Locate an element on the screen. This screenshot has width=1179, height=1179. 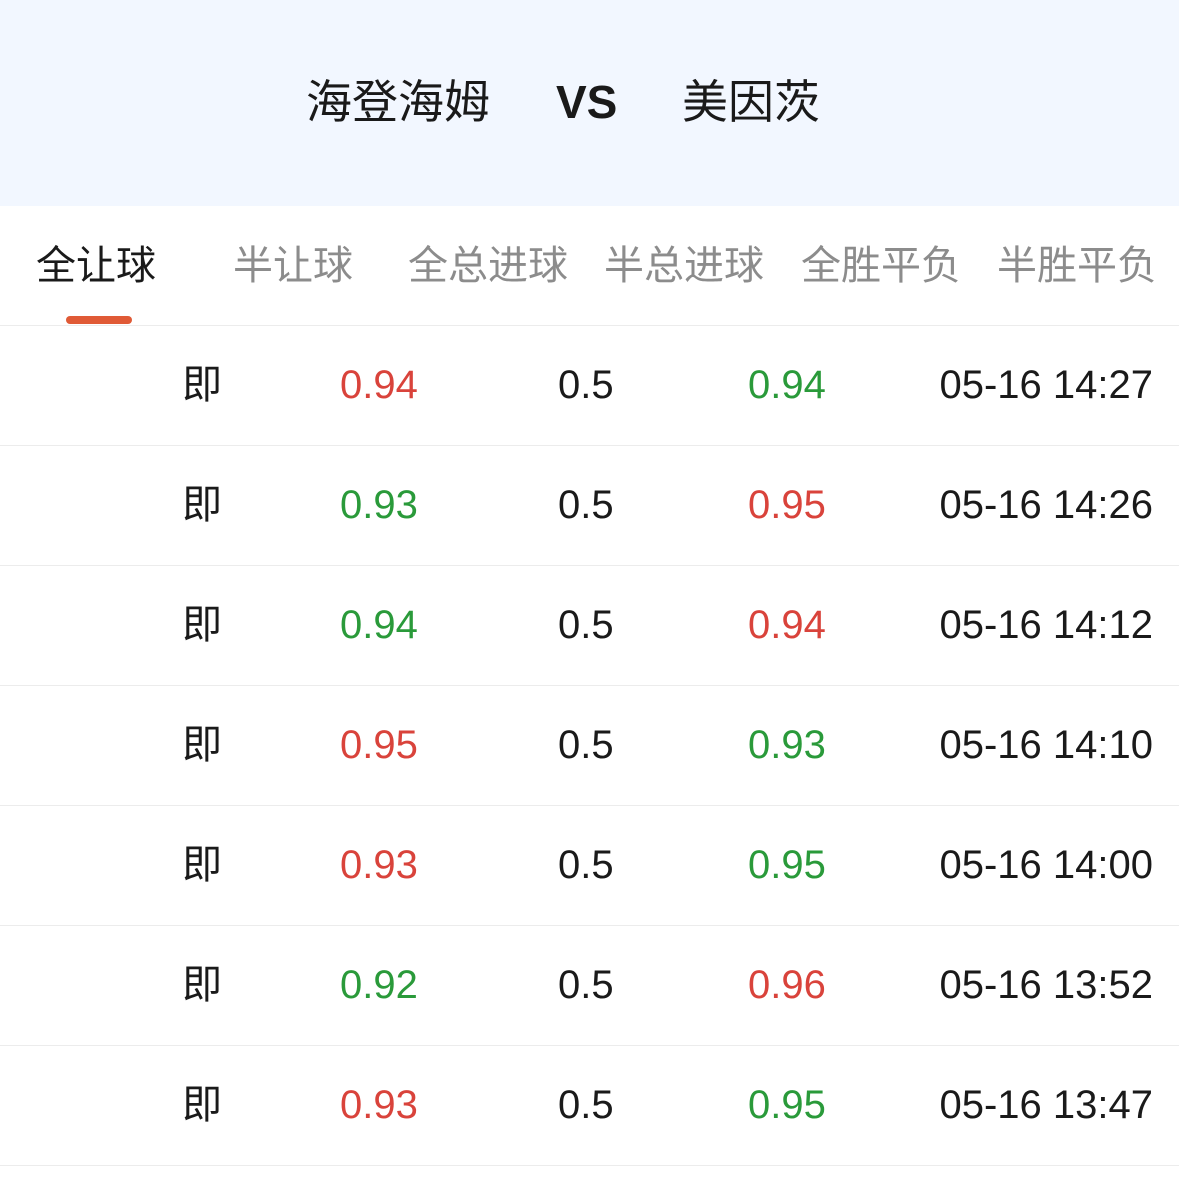
table-row: 即 0.95 0.5 0.93 05-16 14:10 is located at coordinates (589, 746).